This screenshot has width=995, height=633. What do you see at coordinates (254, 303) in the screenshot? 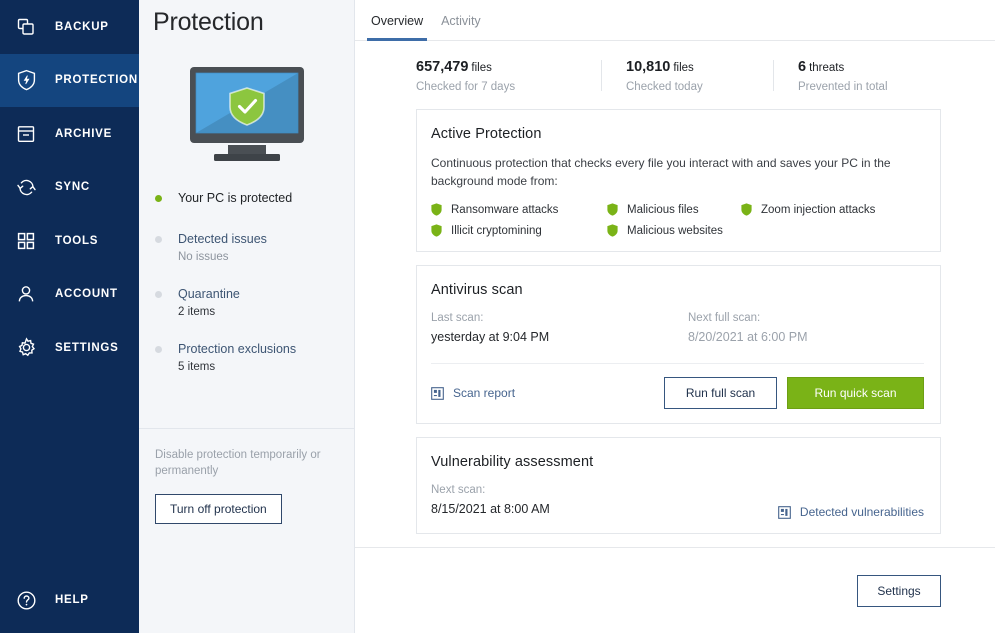
I see `list-item-quarantine: Quarantine 2 items` at bounding box center [254, 303].